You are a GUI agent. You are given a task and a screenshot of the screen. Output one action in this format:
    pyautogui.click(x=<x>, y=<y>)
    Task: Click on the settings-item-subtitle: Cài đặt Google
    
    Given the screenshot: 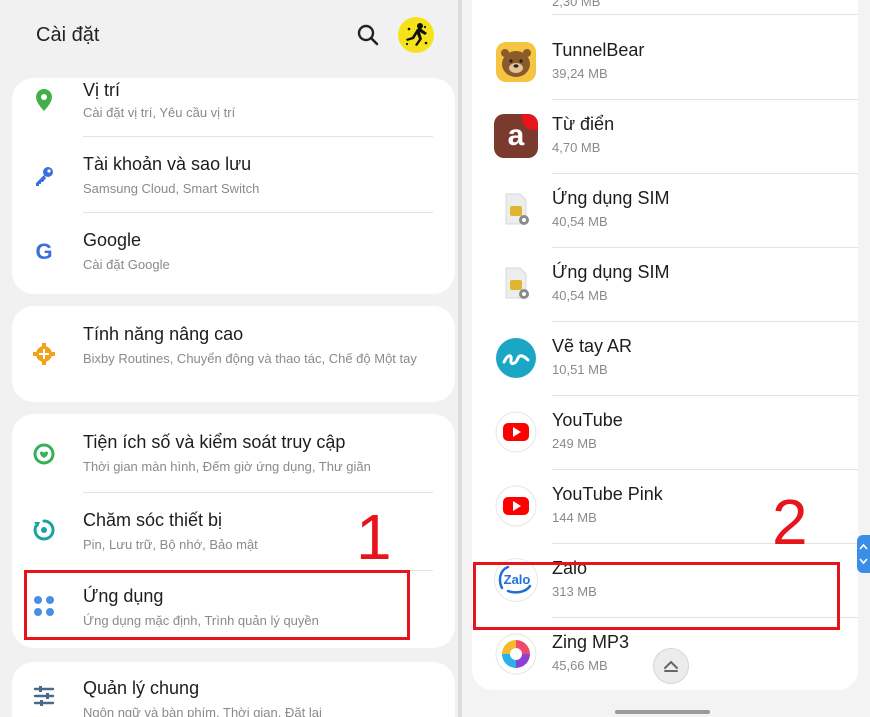 What is the action you would take?
    pyautogui.click(x=126, y=264)
    